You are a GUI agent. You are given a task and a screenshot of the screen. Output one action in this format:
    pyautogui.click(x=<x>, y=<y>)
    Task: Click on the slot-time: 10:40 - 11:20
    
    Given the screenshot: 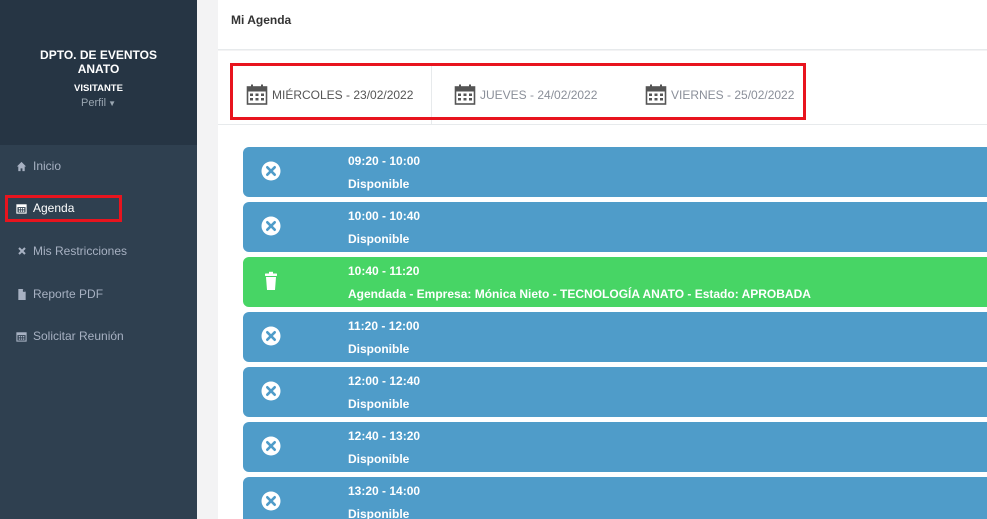 What is the action you would take?
    pyautogui.click(x=384, y=271)
    